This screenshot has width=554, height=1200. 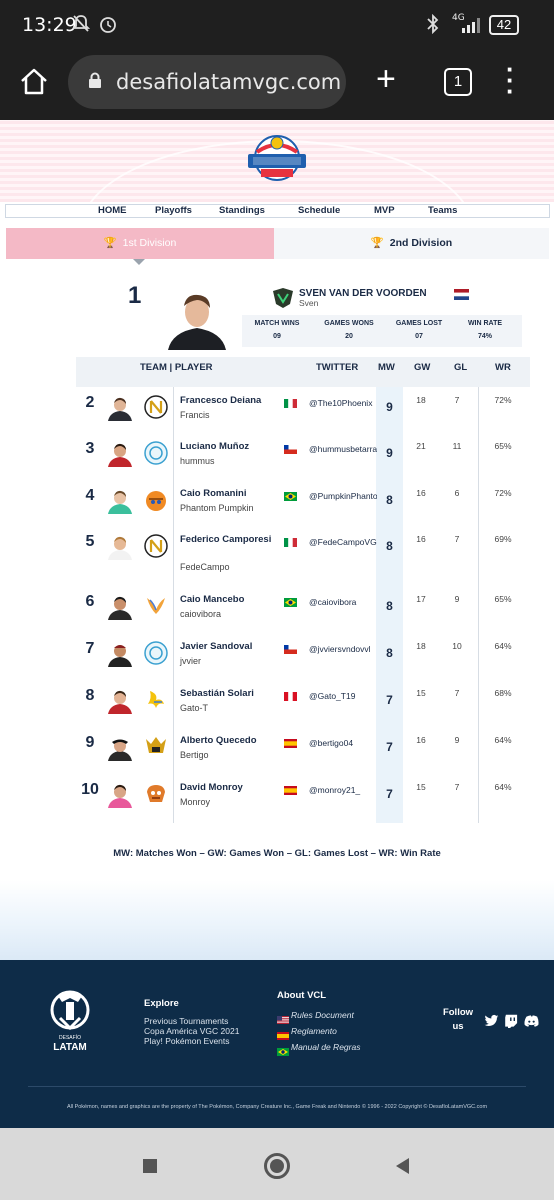 What do you see at coordinates (319, 211) in the screenshot?
I see `nav-schedule: Schedule` at bounding box center [319, 211].